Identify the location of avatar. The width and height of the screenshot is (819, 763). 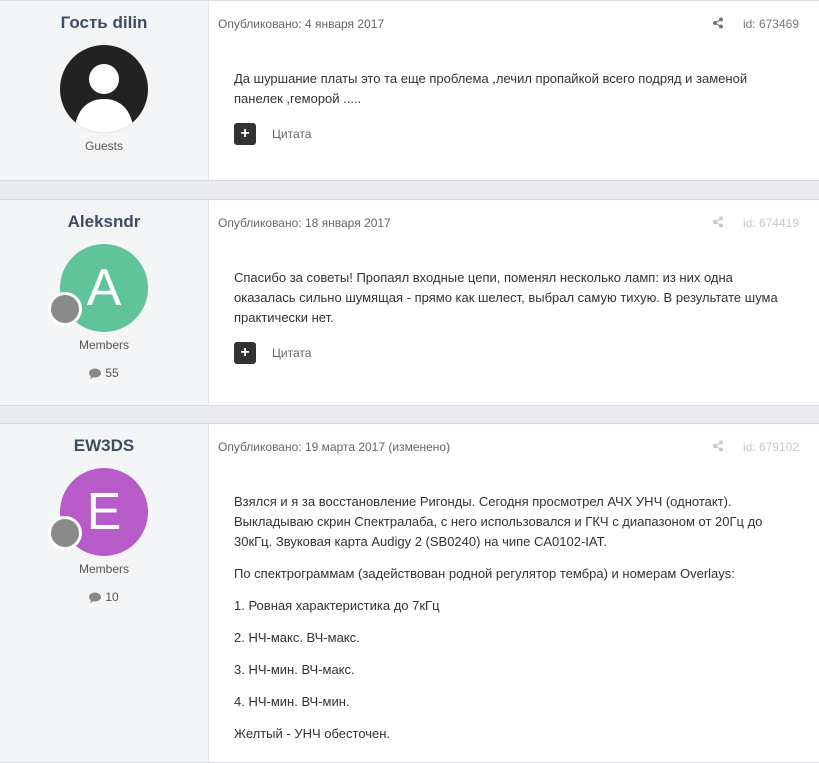
(104, 89).